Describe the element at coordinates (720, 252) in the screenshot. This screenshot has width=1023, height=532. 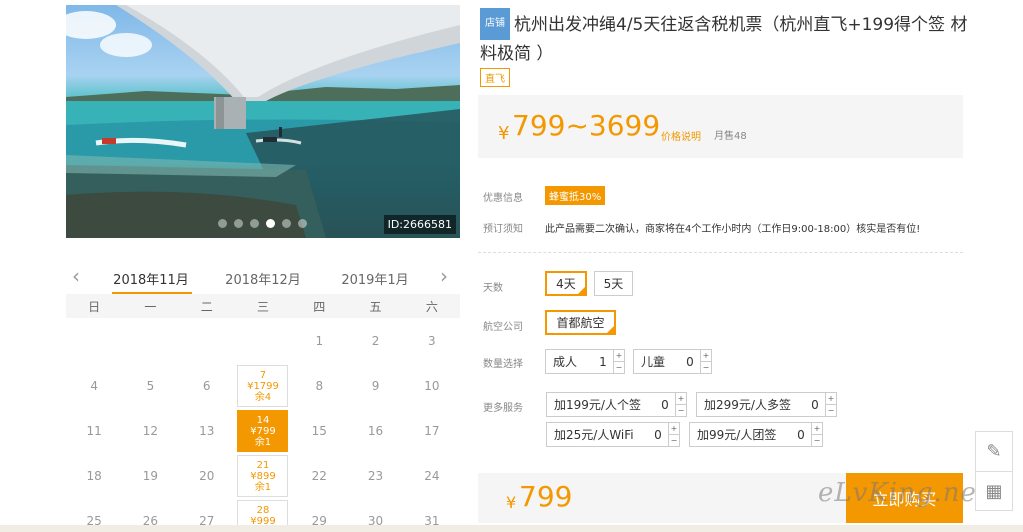
I see `divider` at that location.